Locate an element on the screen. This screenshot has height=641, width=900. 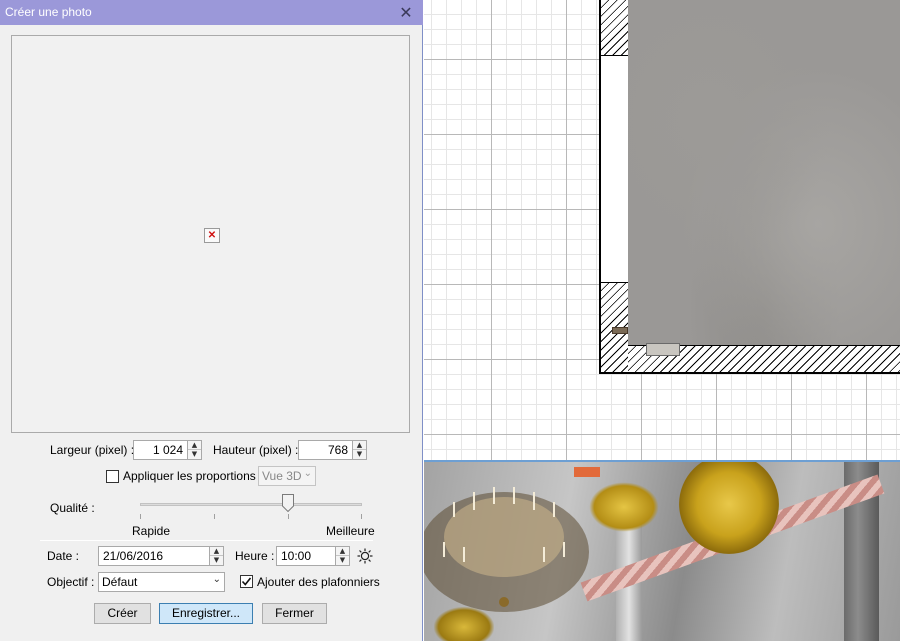
quality-label: Qualité : is located at coordinates (72, 508).